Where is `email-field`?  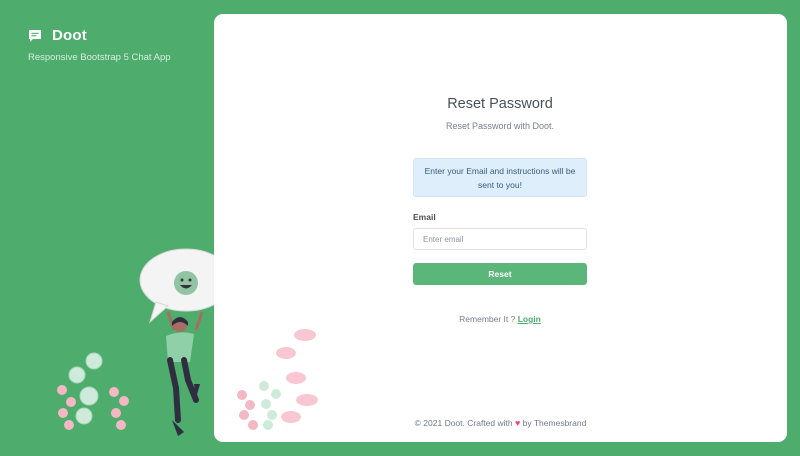
email-field is located at coordinates (500, 239).